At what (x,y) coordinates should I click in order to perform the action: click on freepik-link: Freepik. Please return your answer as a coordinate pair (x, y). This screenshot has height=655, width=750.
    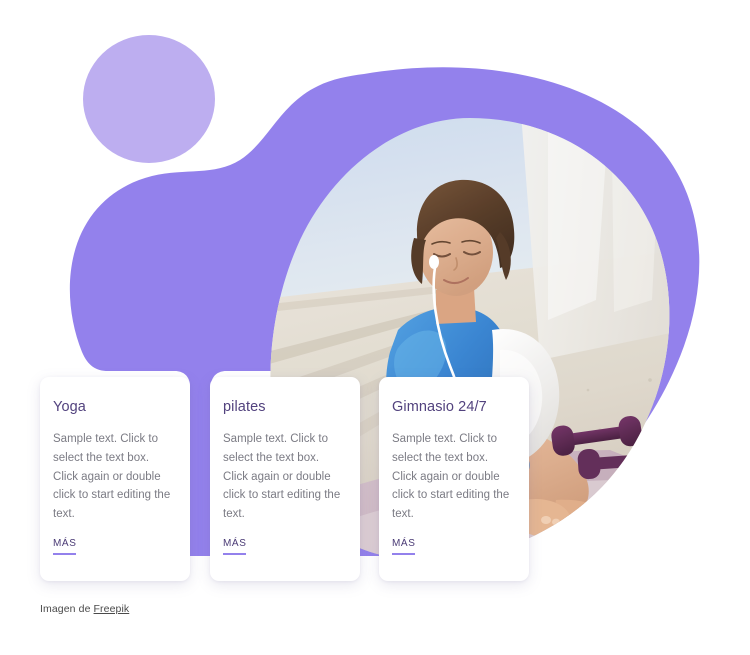
    Looking at the image, I should click on (112, 609).